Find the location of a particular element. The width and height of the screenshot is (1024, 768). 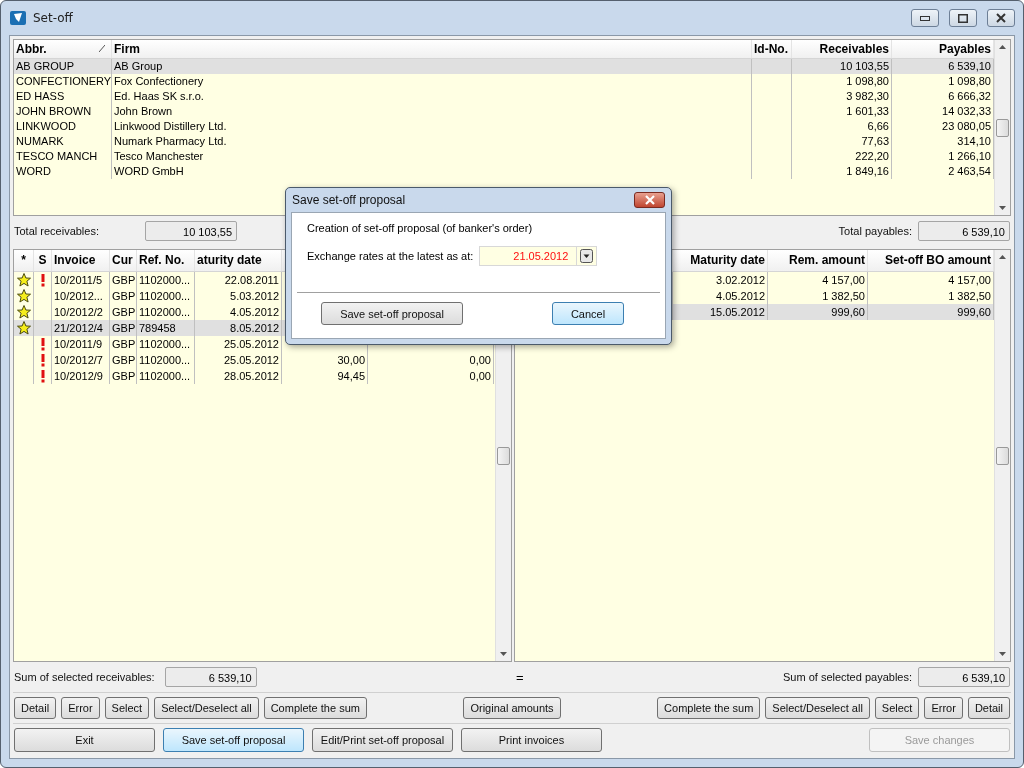

table-cell: 222,20 is located at coordinates (842, 156).